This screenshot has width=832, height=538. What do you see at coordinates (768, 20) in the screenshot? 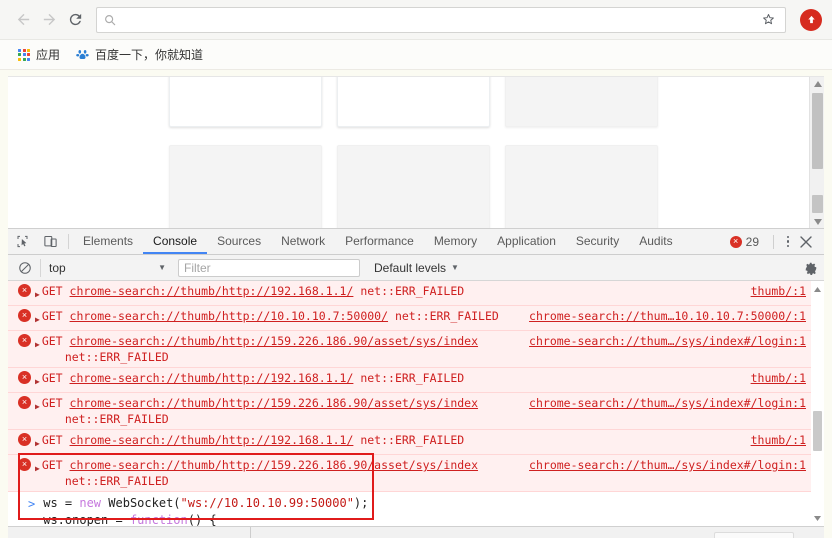
I see `bookmark-star-button` at bounding box center [768, 20].